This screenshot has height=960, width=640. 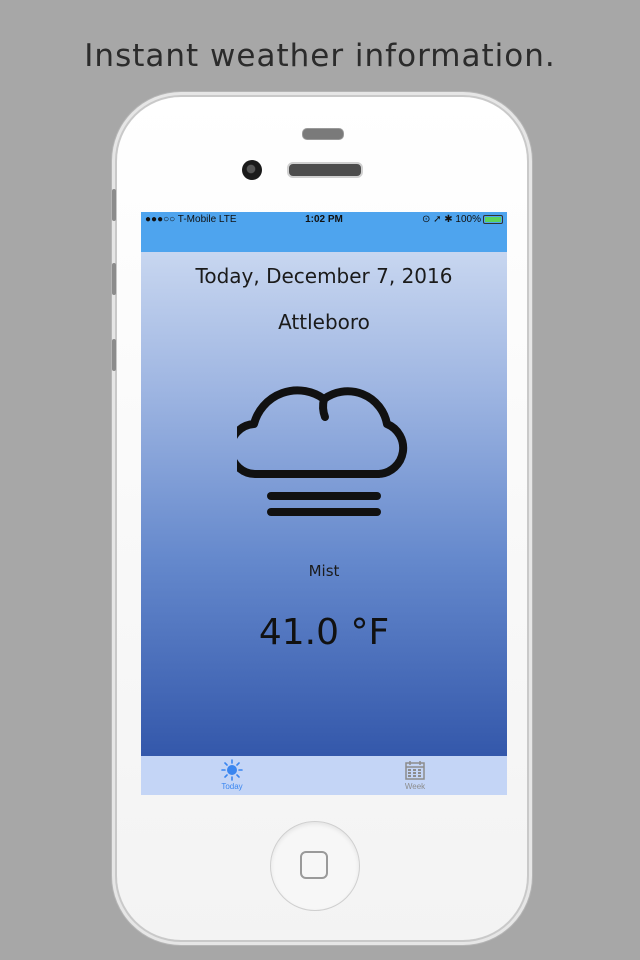 I want to click on earpiece, so click(x=325, y=170).